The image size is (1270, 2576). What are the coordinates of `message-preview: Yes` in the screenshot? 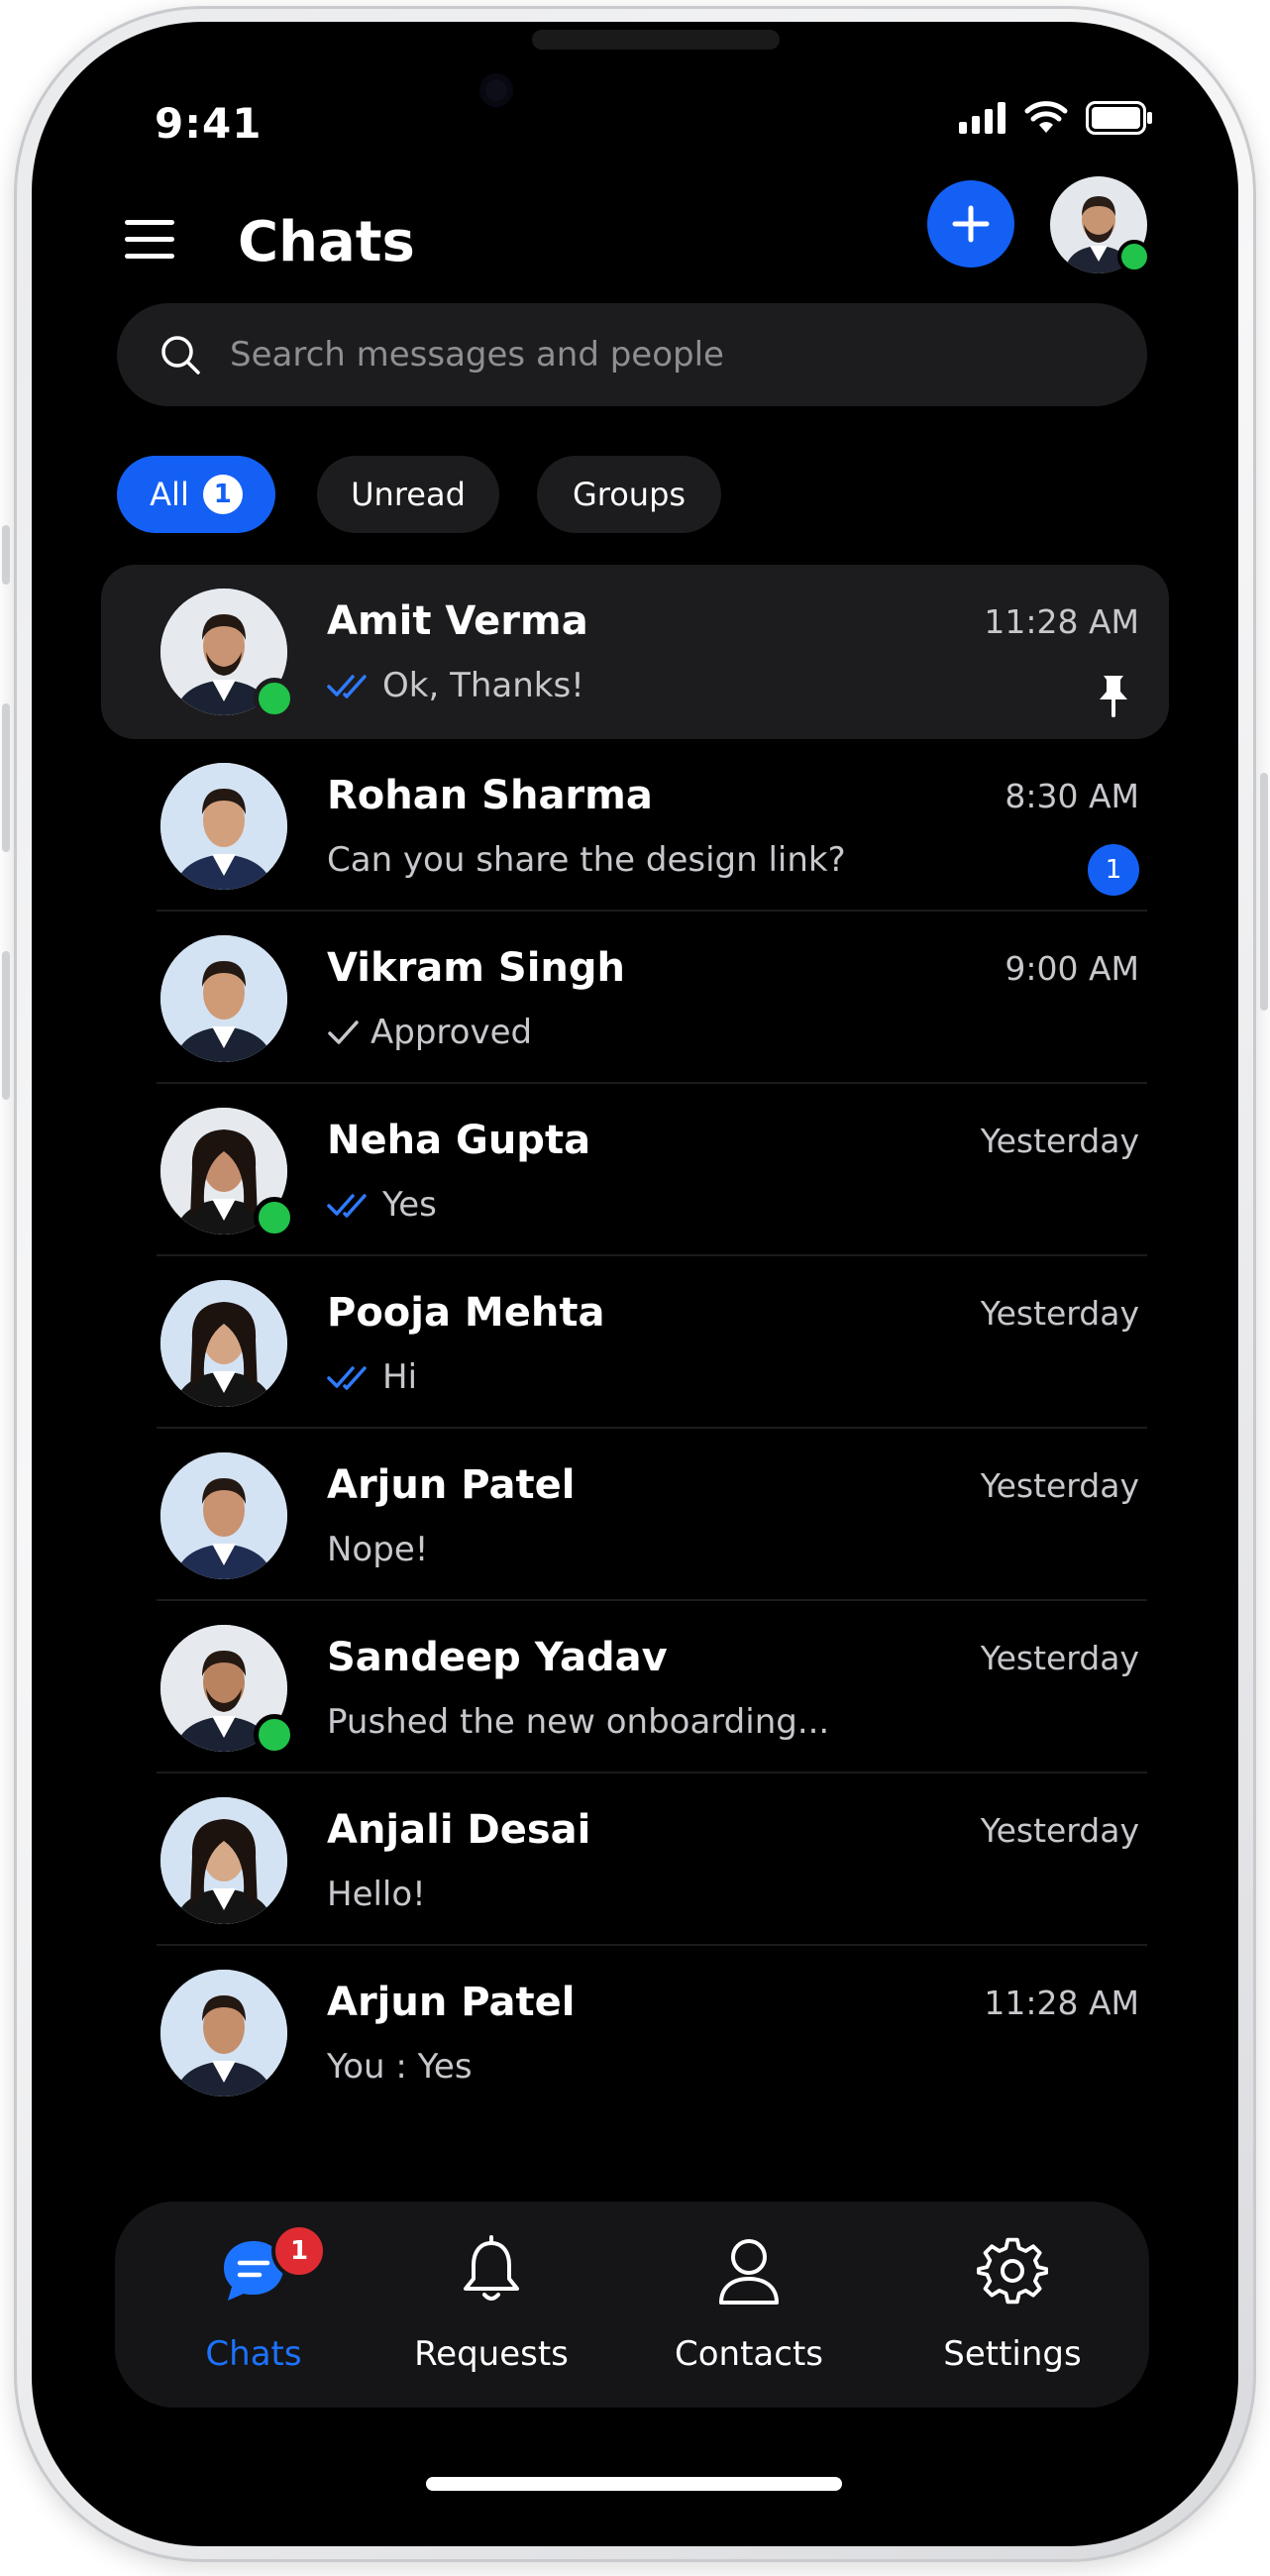 It's located at (382, 1205).